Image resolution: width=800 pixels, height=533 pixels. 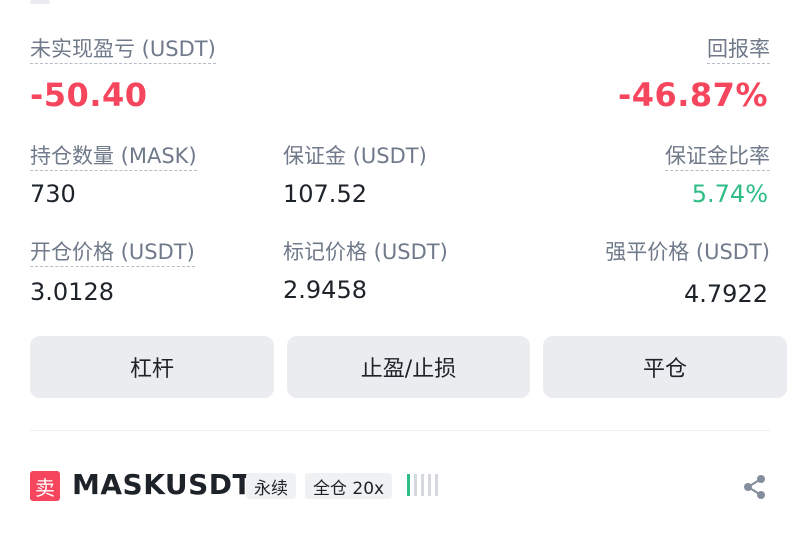 I want to click on entry-price-label: 开仓价格 (USDT), so click(x=112, y=251).